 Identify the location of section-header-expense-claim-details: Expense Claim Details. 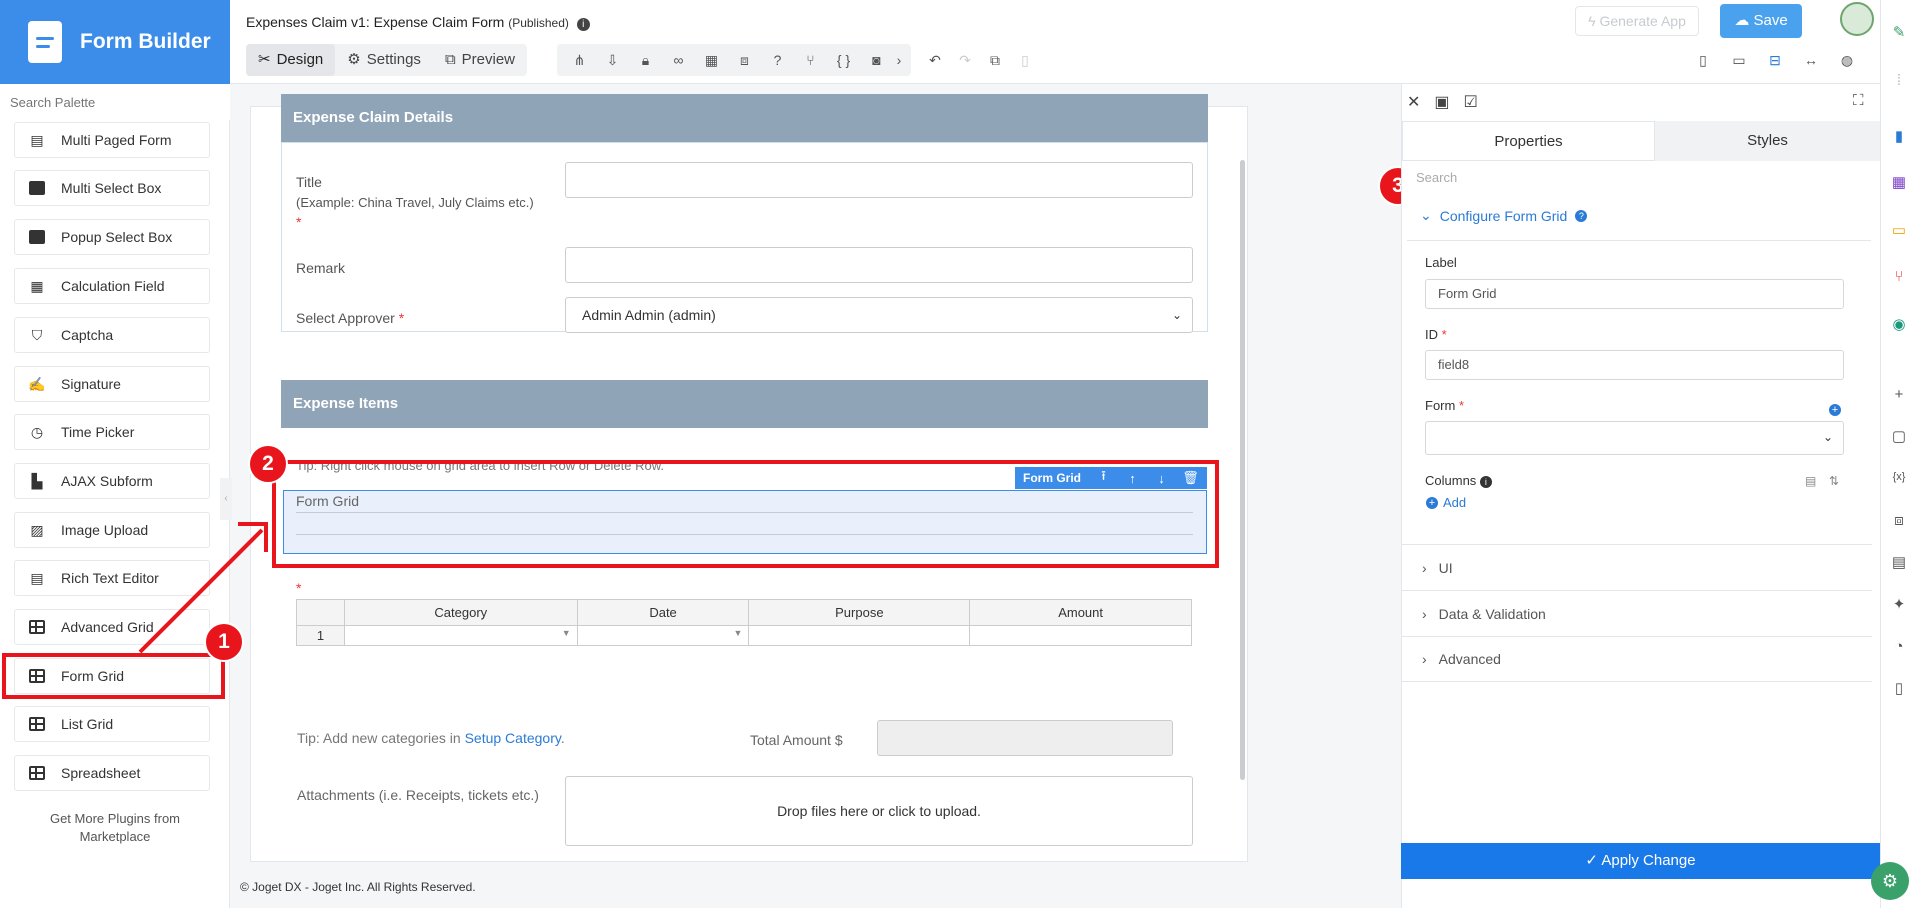
(744, 118).